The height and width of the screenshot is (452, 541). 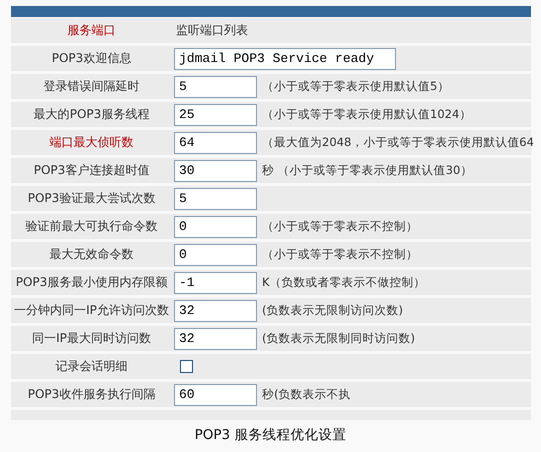 I want to click on field-hint: (负数表示无限制同时访问数), so click(x=338, y=338).